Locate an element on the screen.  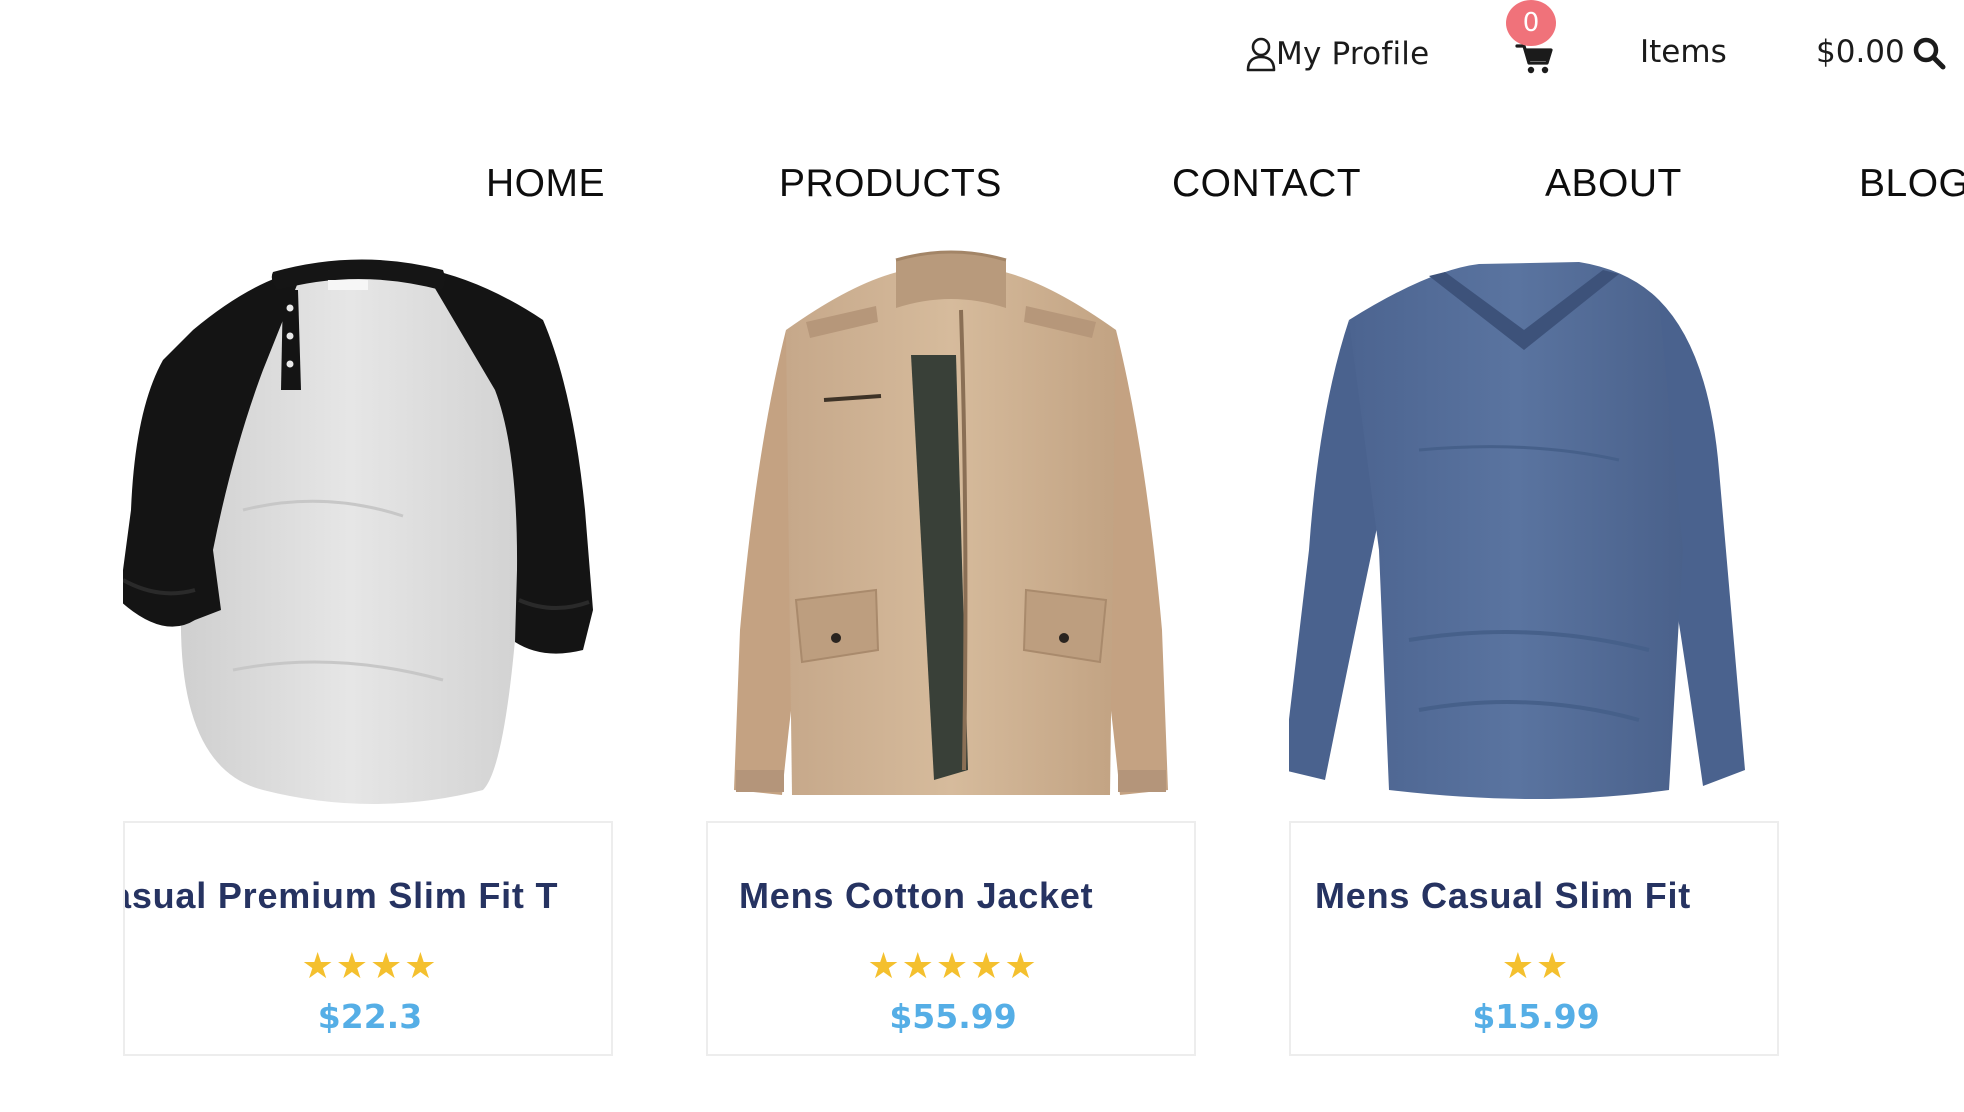
cart-items-label: Items is located at coordinates (1683, 52).